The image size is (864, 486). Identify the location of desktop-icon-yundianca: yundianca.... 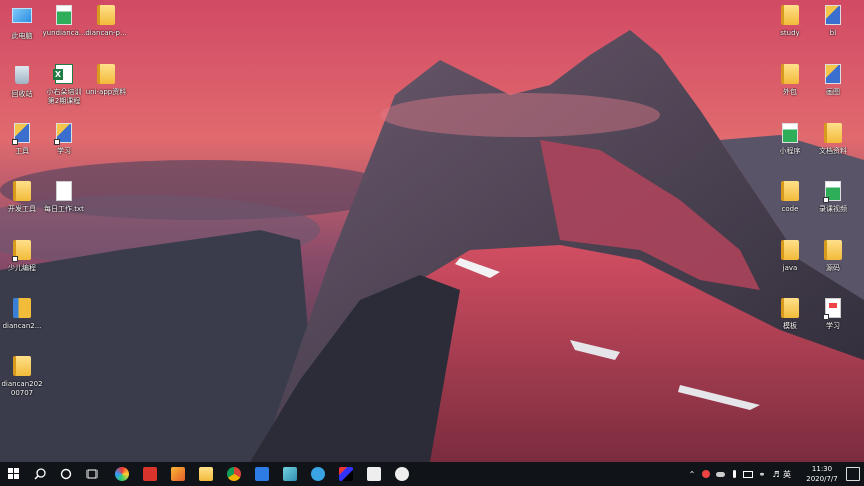
(64, 21).